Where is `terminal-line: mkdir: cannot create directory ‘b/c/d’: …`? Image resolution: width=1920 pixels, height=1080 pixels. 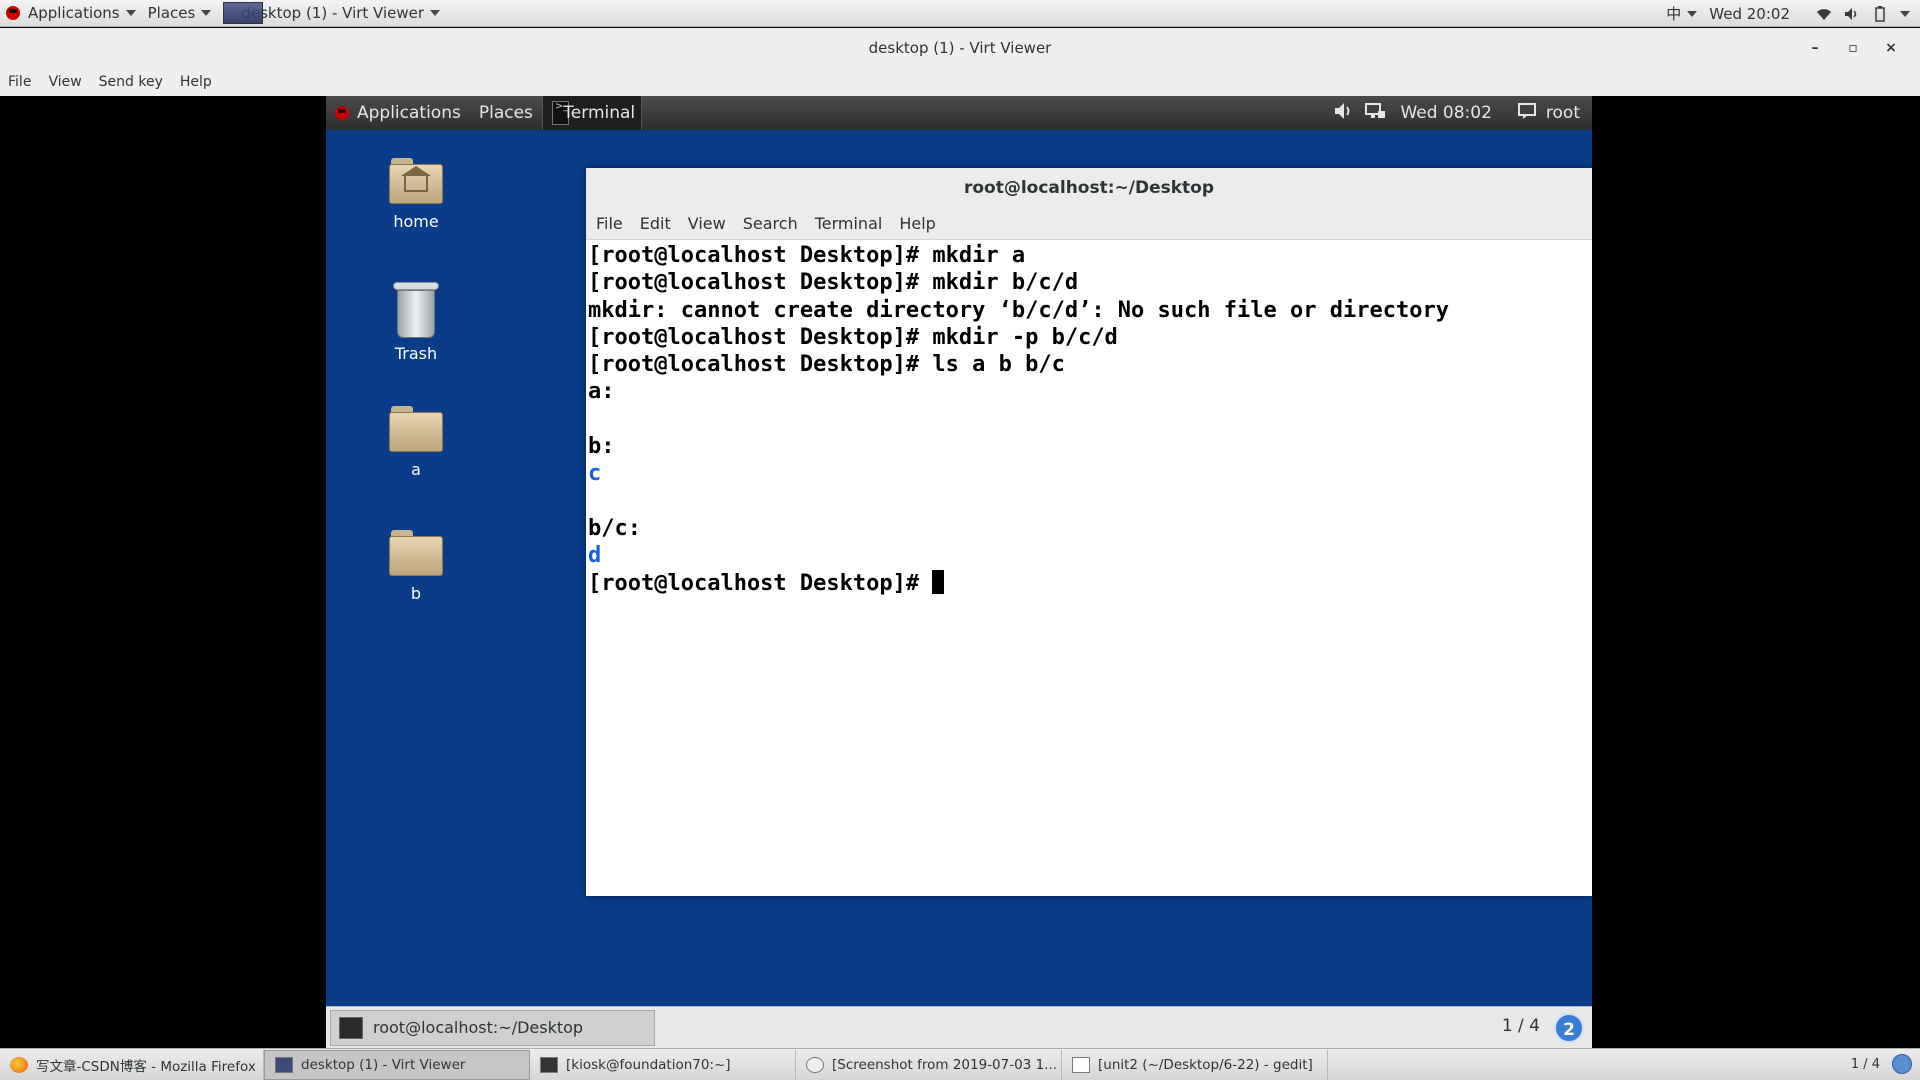 terminal-line: mkdir: cannot create directory ‘b/c/d’: … is located at coordinates (1018, 310).